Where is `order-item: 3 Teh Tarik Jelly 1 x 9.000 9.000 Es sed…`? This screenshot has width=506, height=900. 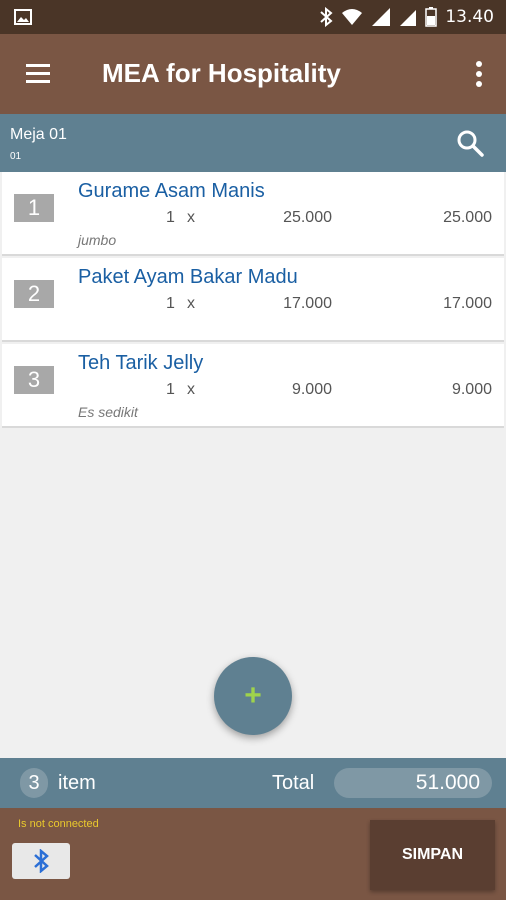
order-item: 3 Teh Tarik Jelly 1 x 9.000 9.000 Es sed… is located at coordinates (253, 386).